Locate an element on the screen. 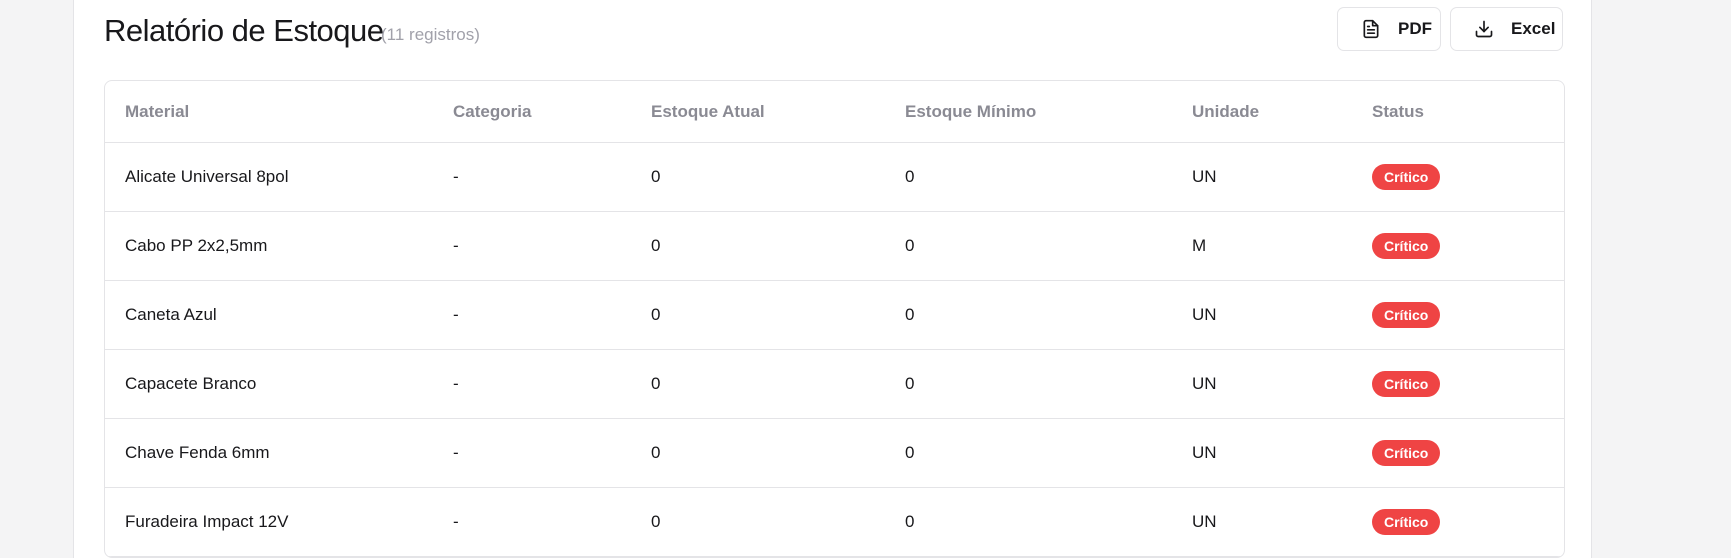 The width and height of the screenshot is (1731, 558). export-pdf-label: PDF is located at coordinates (1415, 28).